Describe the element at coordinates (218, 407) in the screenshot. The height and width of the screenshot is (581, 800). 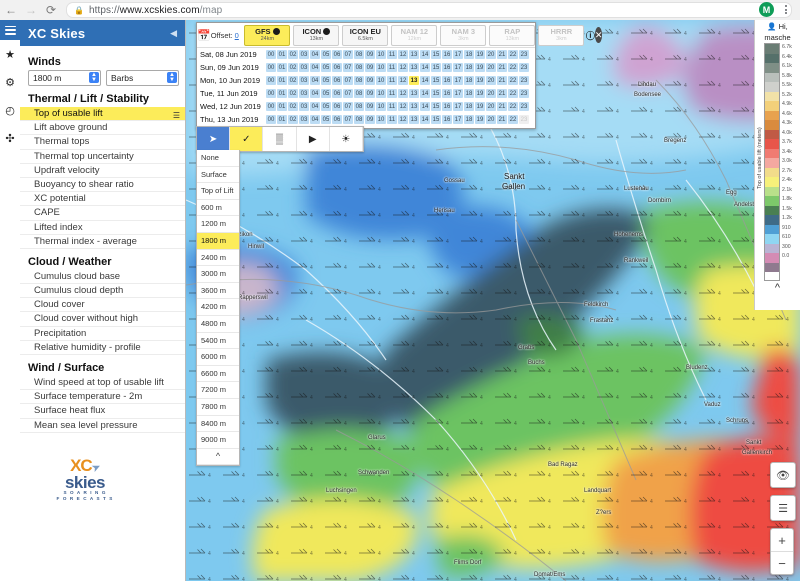
I see `altitude-option-7800-m: 7800 m` at that location.